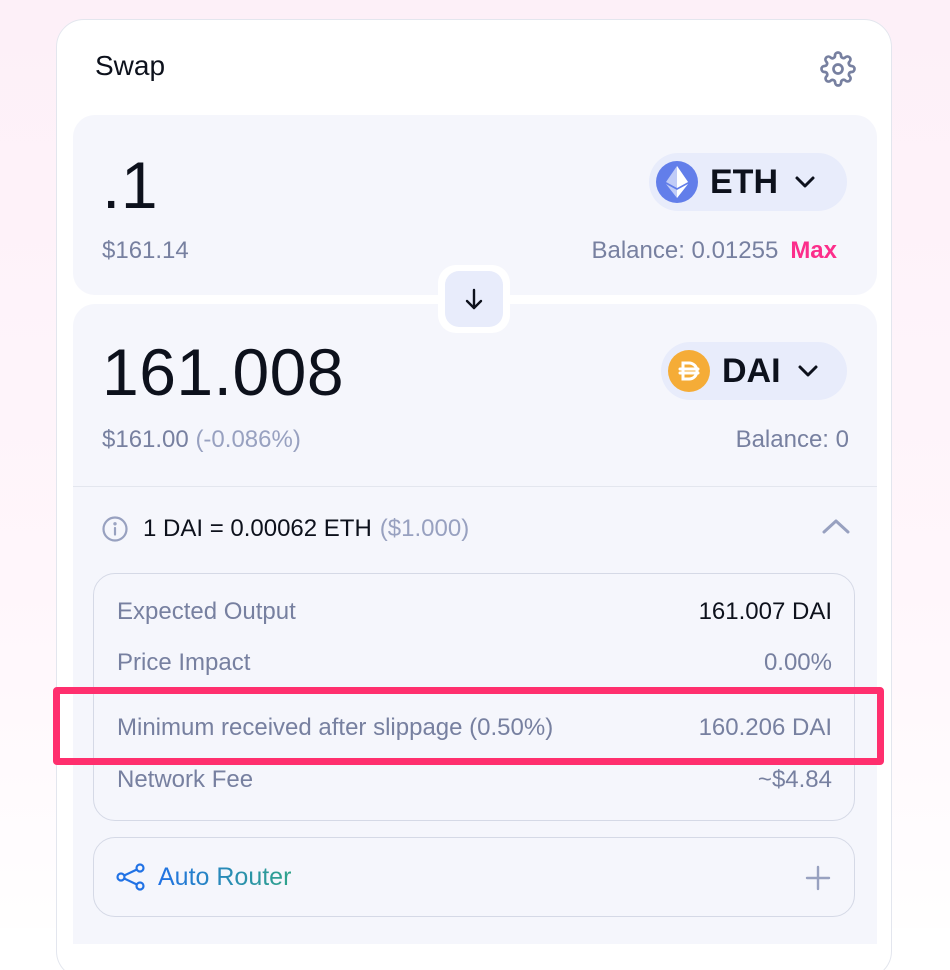 The image size is (950, 970). What do you see at coordinates (223, 372) in the screenshot?
I see `output-amount-field: 161.008` at bounding box center [223, 372].